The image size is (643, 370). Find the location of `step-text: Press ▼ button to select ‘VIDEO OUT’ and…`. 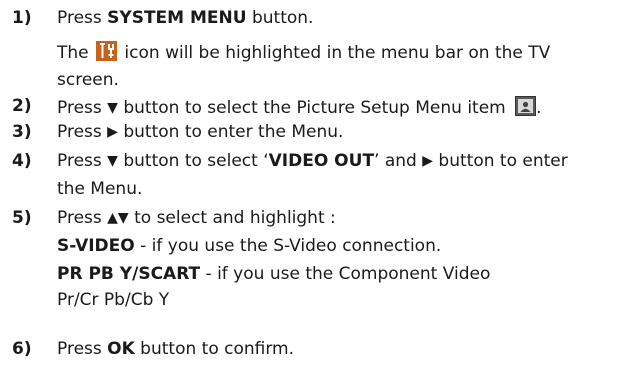

step-text: Press ▼ button to select ‘VIDEO OUT’ and… is located at coordinates (312, 161).